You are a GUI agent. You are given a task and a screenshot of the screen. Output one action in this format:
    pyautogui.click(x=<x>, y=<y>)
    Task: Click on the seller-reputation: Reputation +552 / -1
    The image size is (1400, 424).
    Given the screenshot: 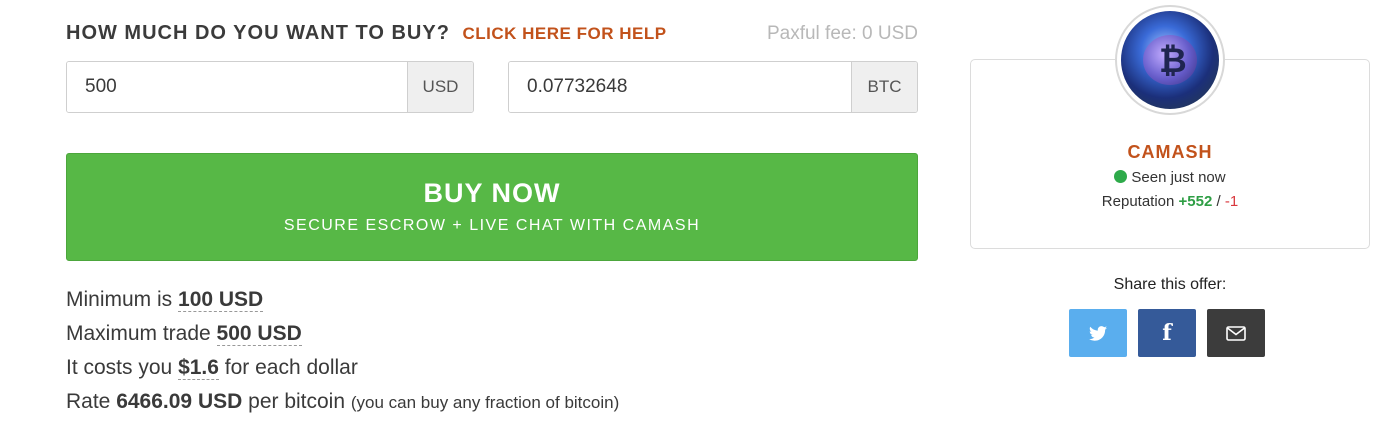 What is the action you would take?
    pyautogui.click(x=1170, y=201)
    